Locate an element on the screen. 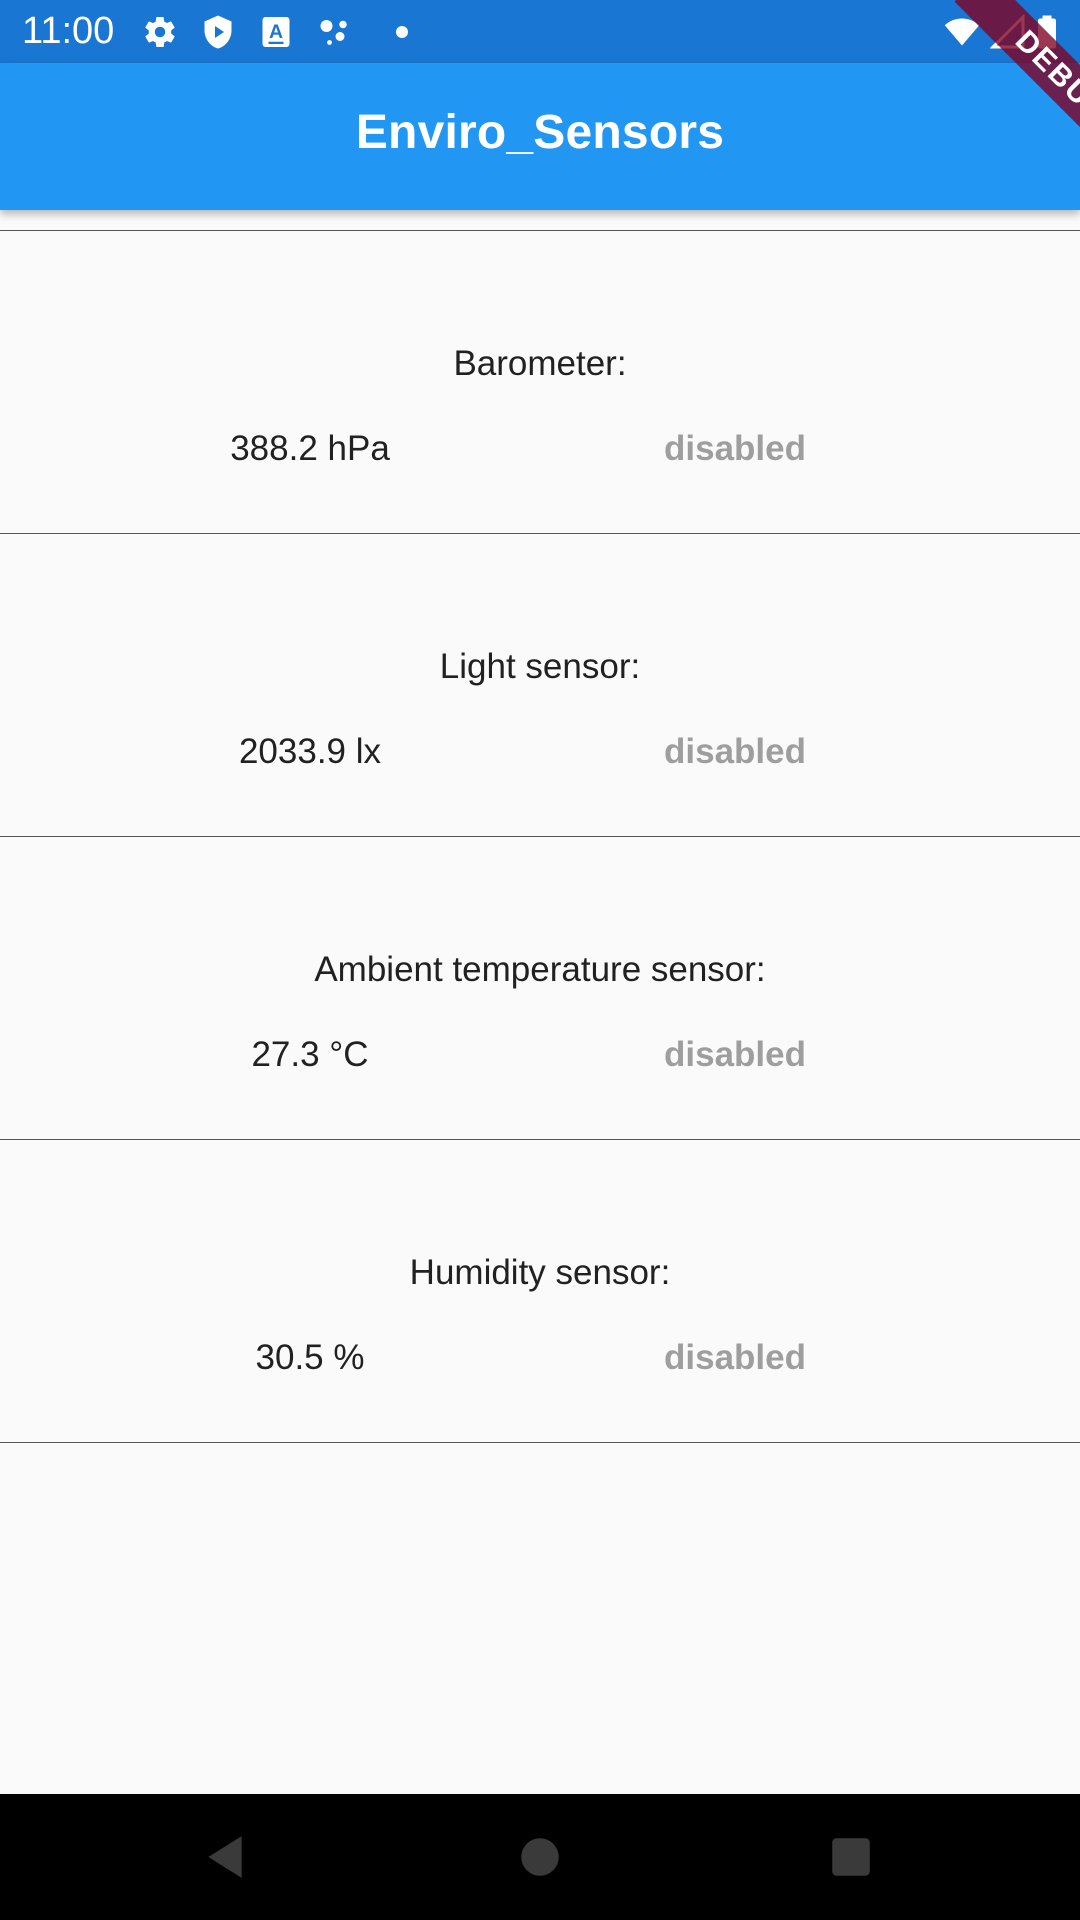  status-time: 11:00 is located at coordinates (68, 31).